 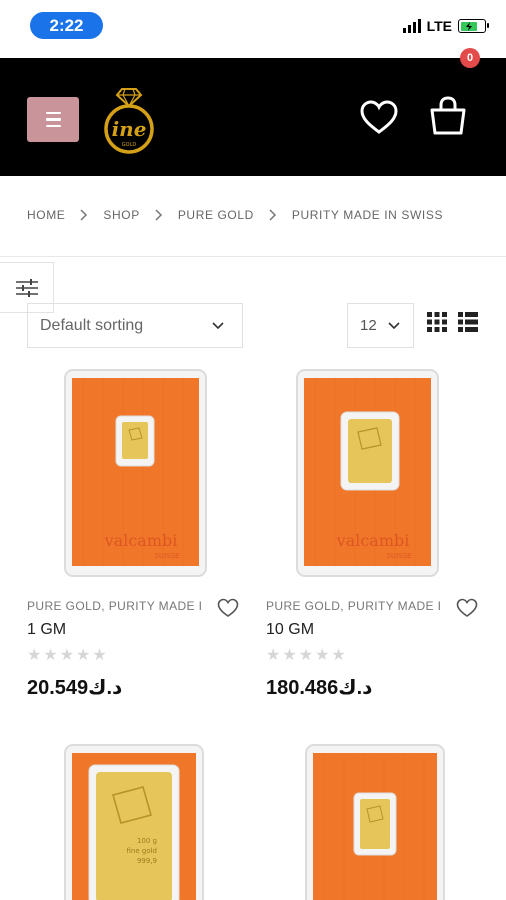 I want to click on per-page-select: 12, so click(x=380, y=325).